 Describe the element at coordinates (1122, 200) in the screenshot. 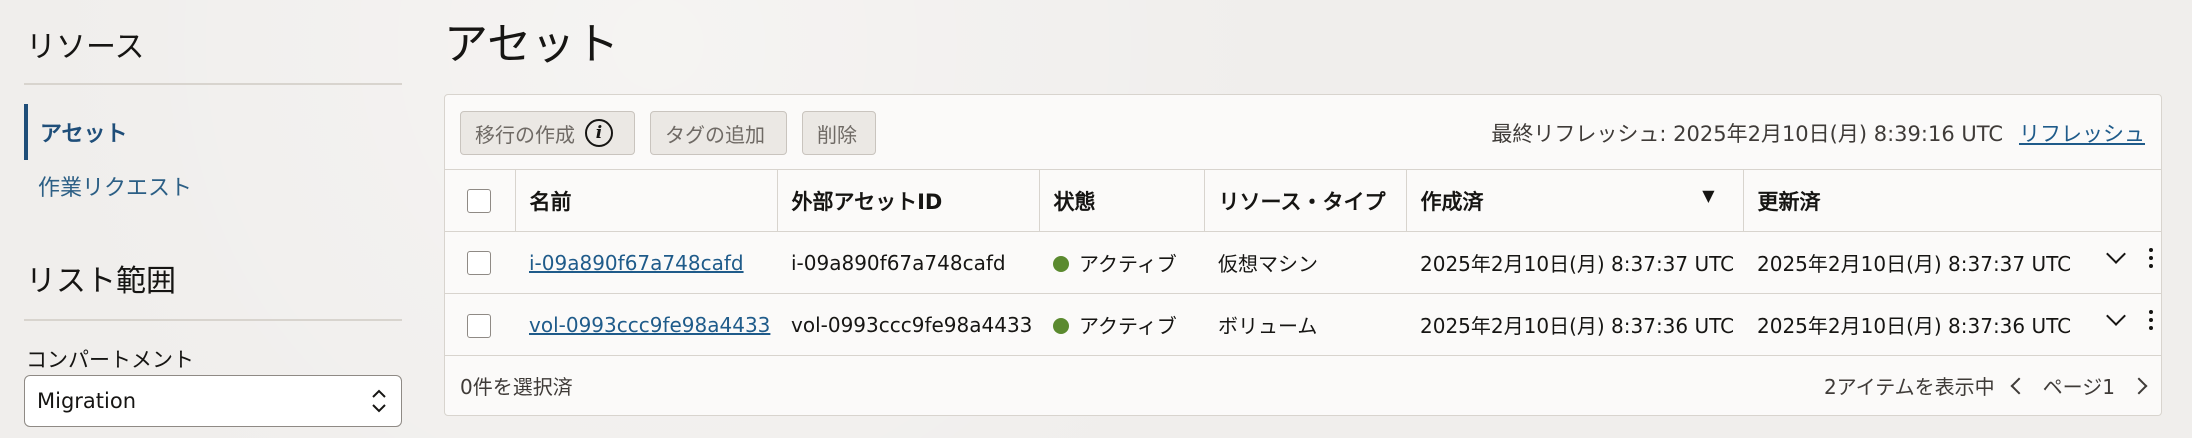

I see `column-header-state: 状態` at that location.